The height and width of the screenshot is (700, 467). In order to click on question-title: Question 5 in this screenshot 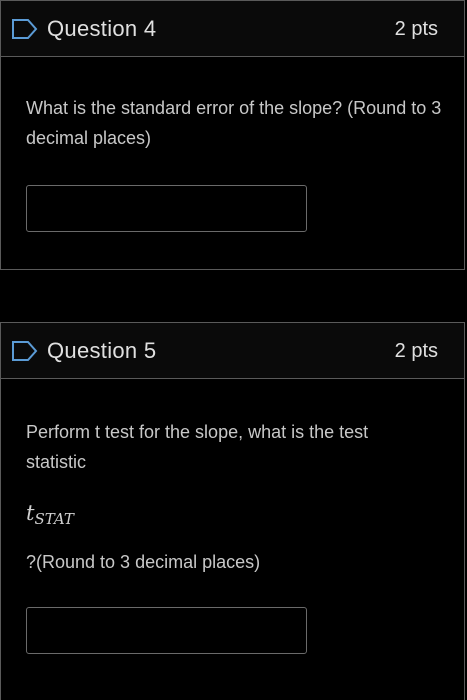, I will do `click(102, 350)`.